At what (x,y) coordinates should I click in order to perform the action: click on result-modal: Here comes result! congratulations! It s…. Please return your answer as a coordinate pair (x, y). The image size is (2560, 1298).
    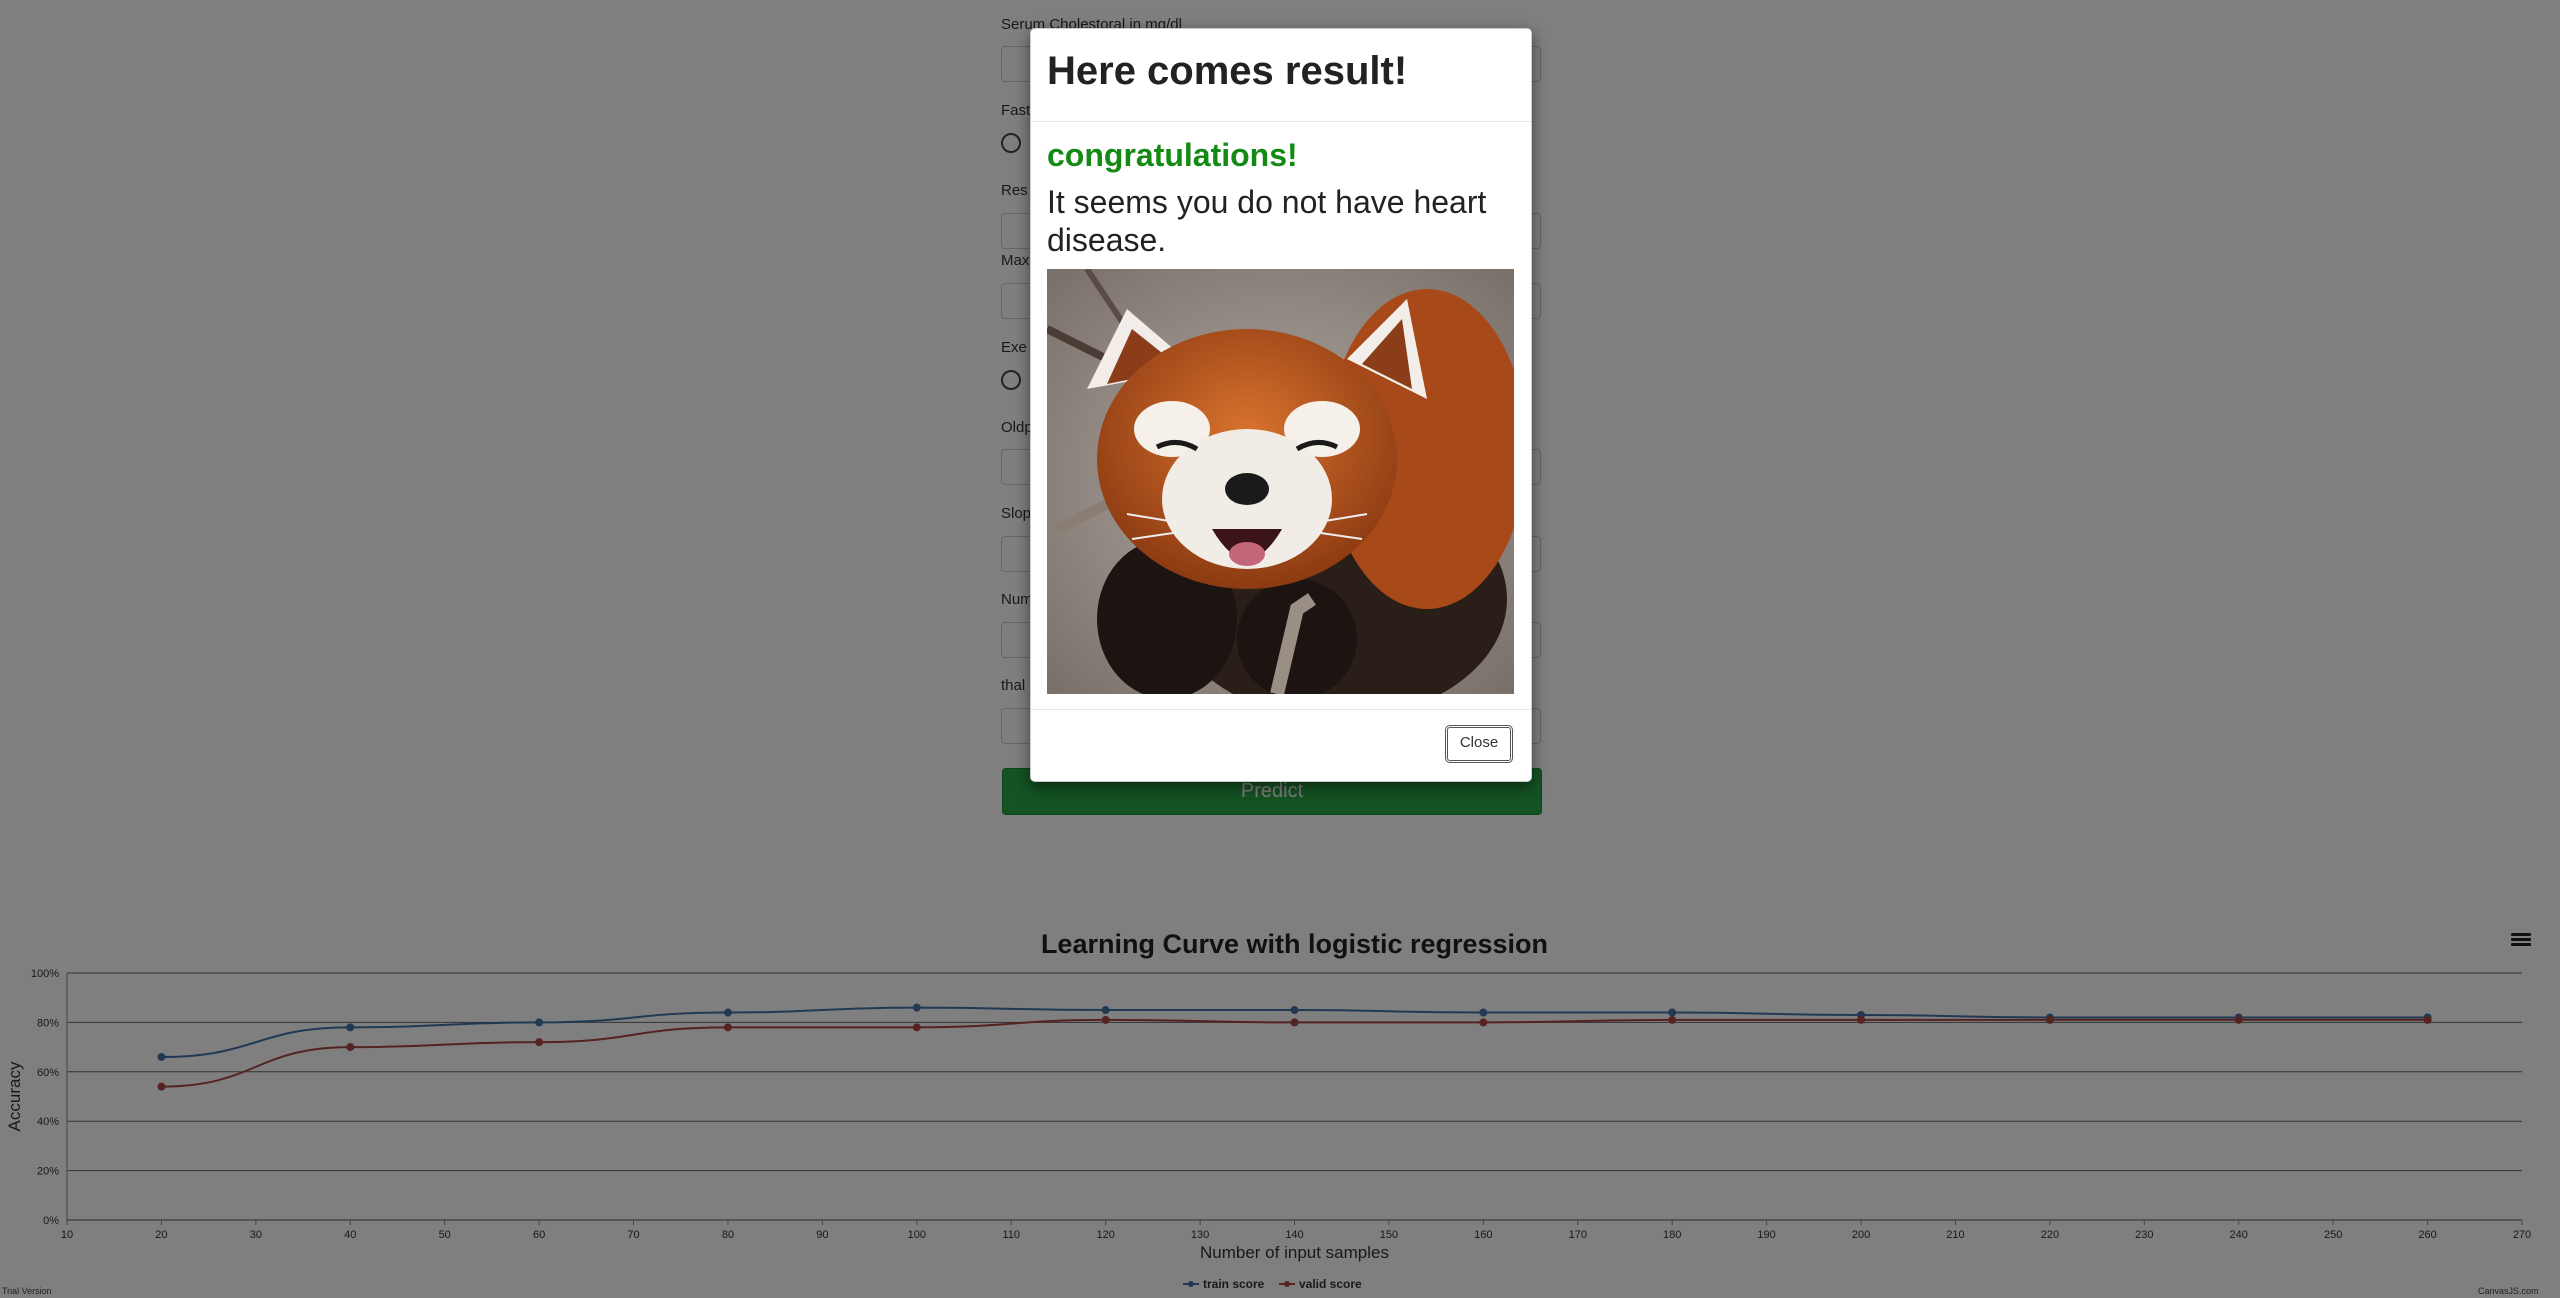
    Looking at the image, I should click on (1281, 405).